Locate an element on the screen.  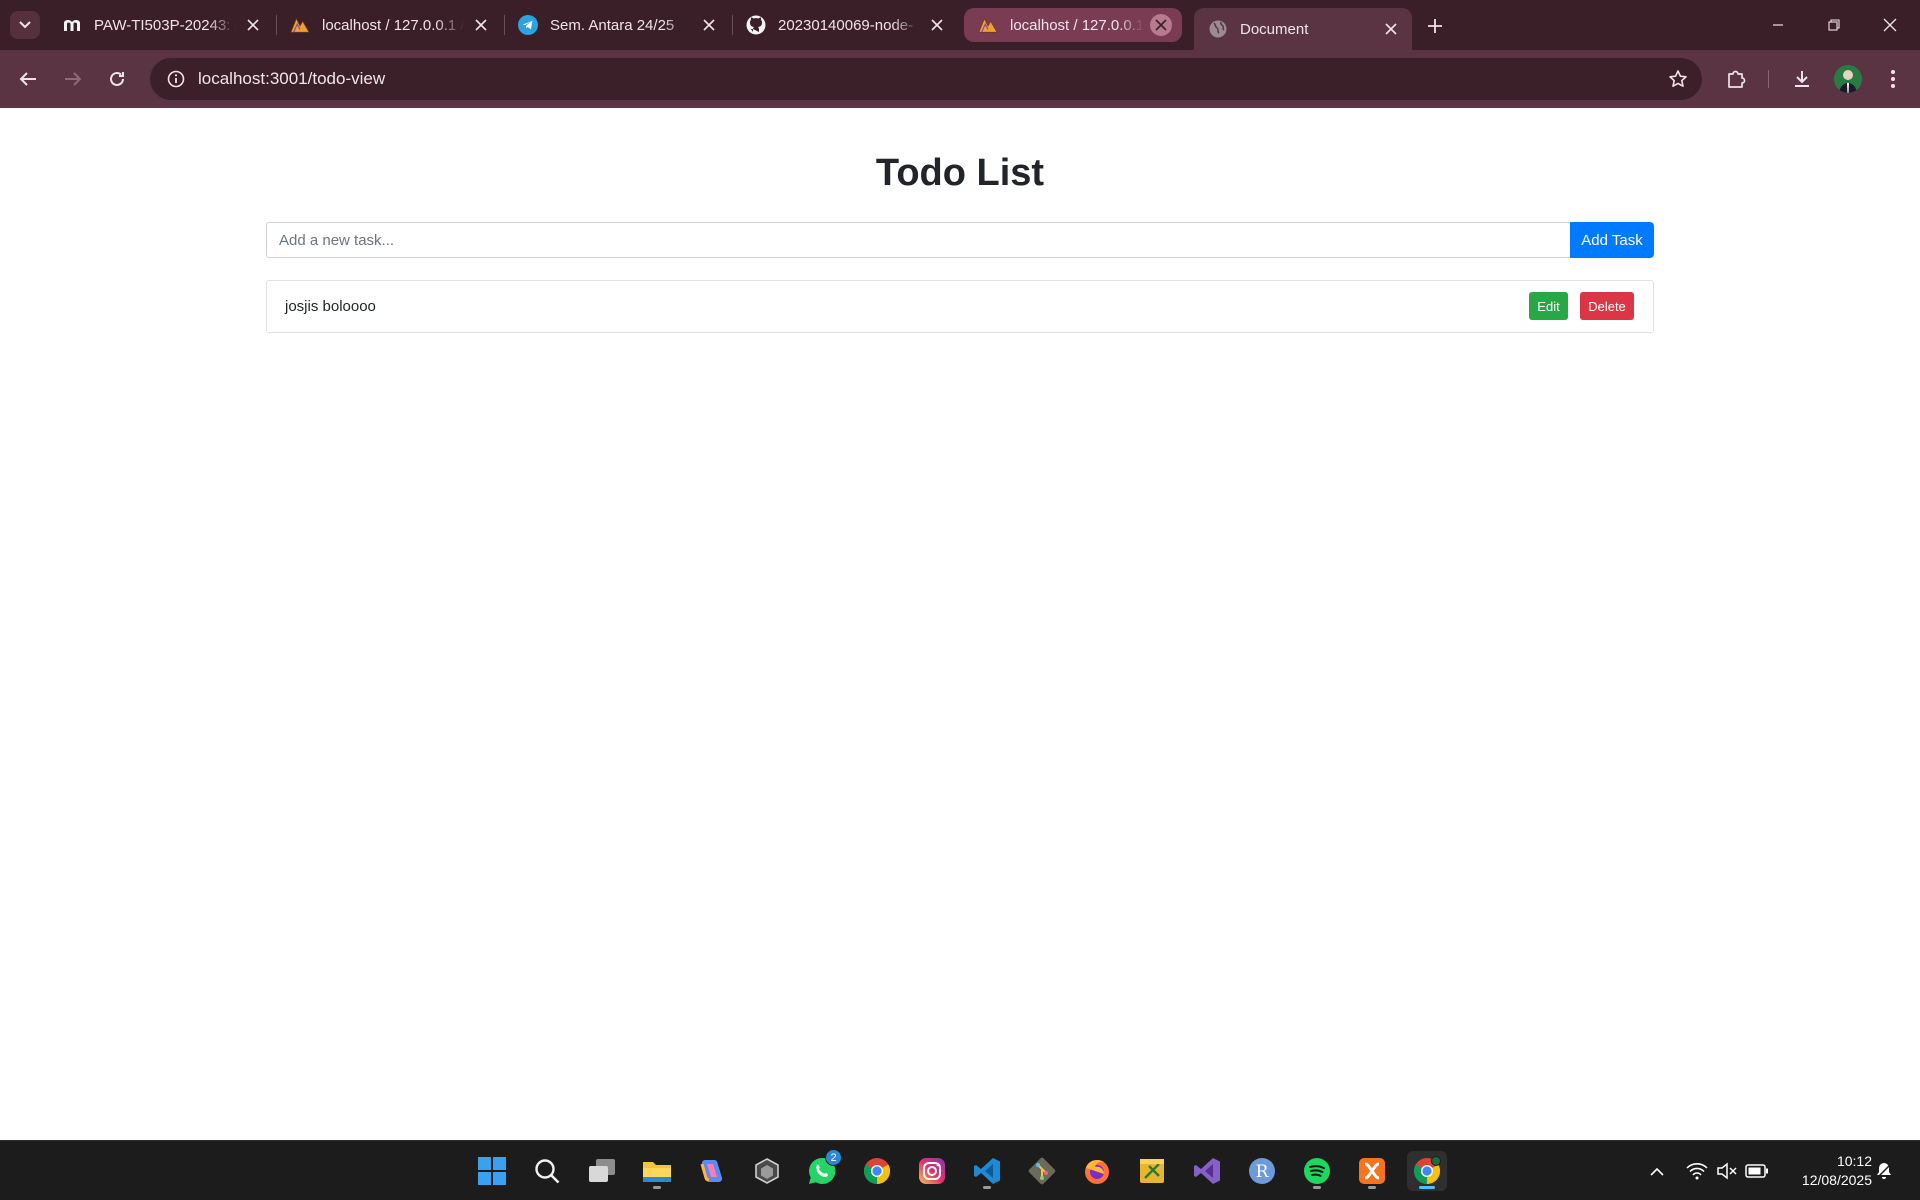
todo-text: josjis boloooo is located at coordinates (330, 306).